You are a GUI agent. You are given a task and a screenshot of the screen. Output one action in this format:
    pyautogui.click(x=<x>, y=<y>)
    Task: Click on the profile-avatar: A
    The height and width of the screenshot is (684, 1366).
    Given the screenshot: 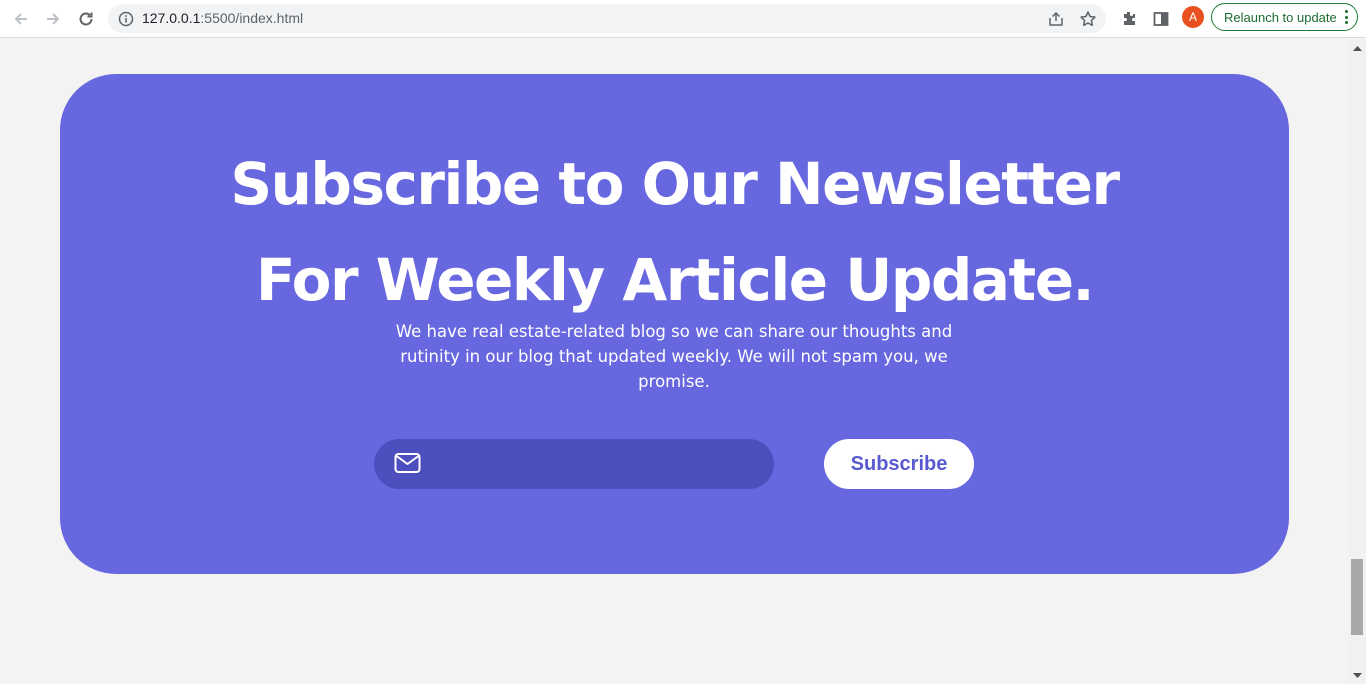 What is the action you would take?
    pyautogui.click(x=1193, y=17)
    